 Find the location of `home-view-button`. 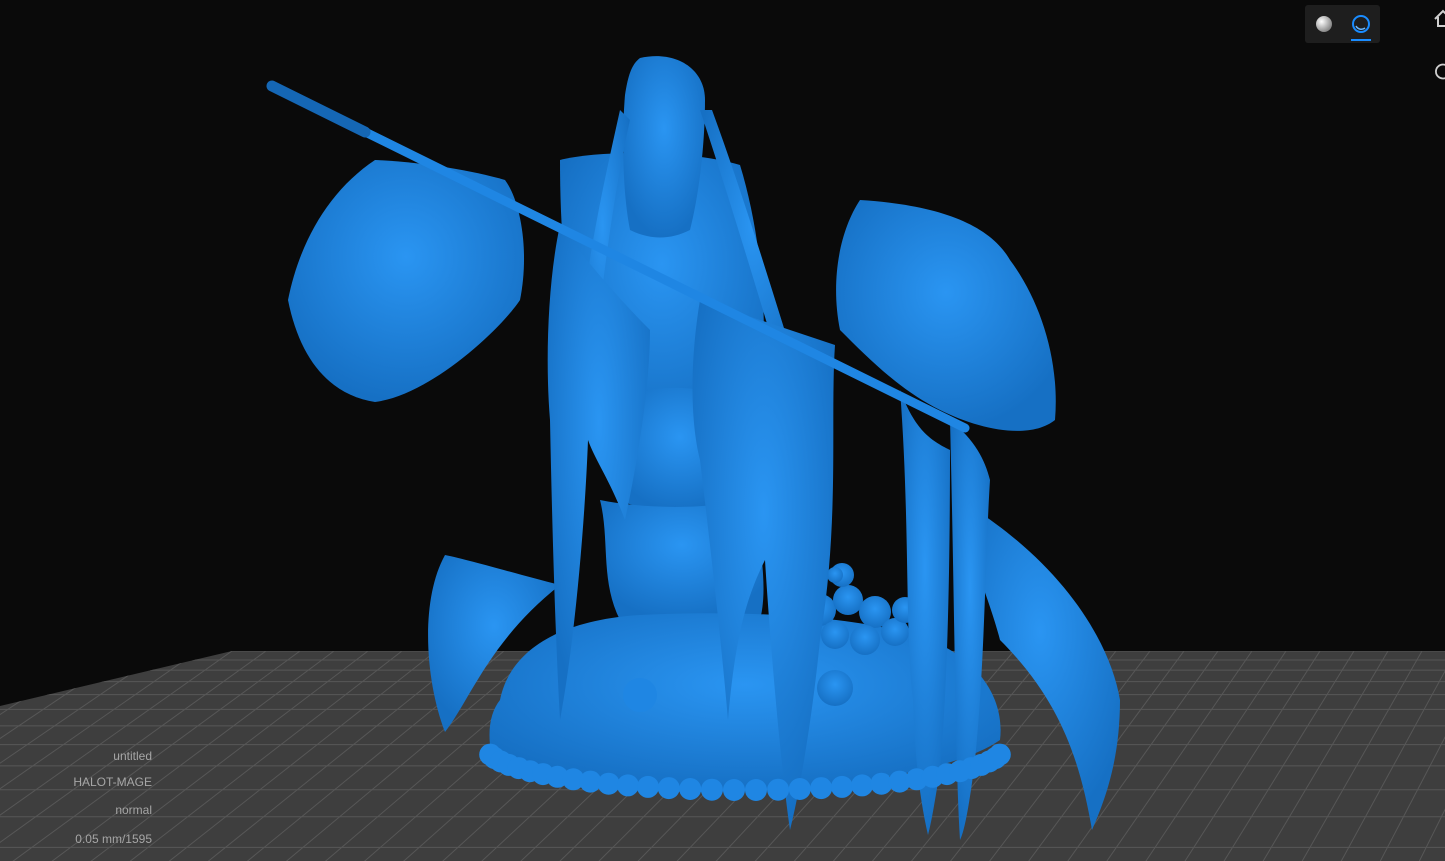

home-view-button is located at coordinates (1438, 19).